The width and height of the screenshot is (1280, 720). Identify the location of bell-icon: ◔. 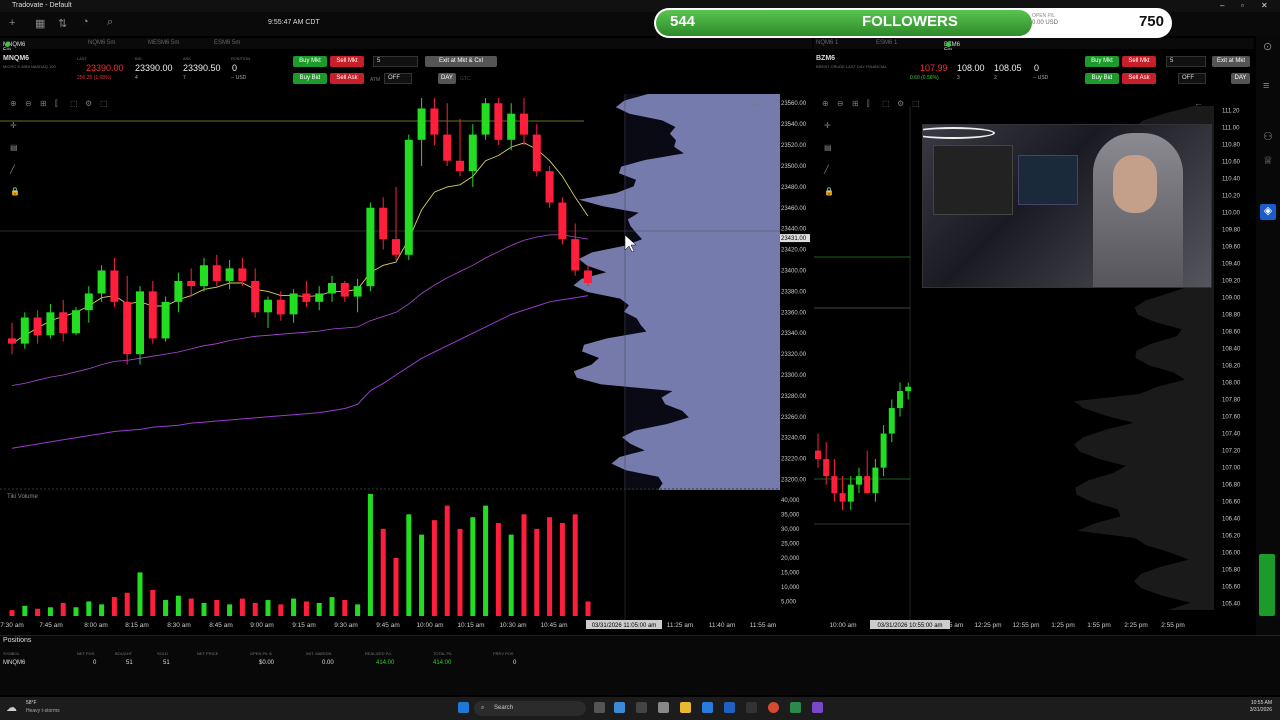
(85, 22).